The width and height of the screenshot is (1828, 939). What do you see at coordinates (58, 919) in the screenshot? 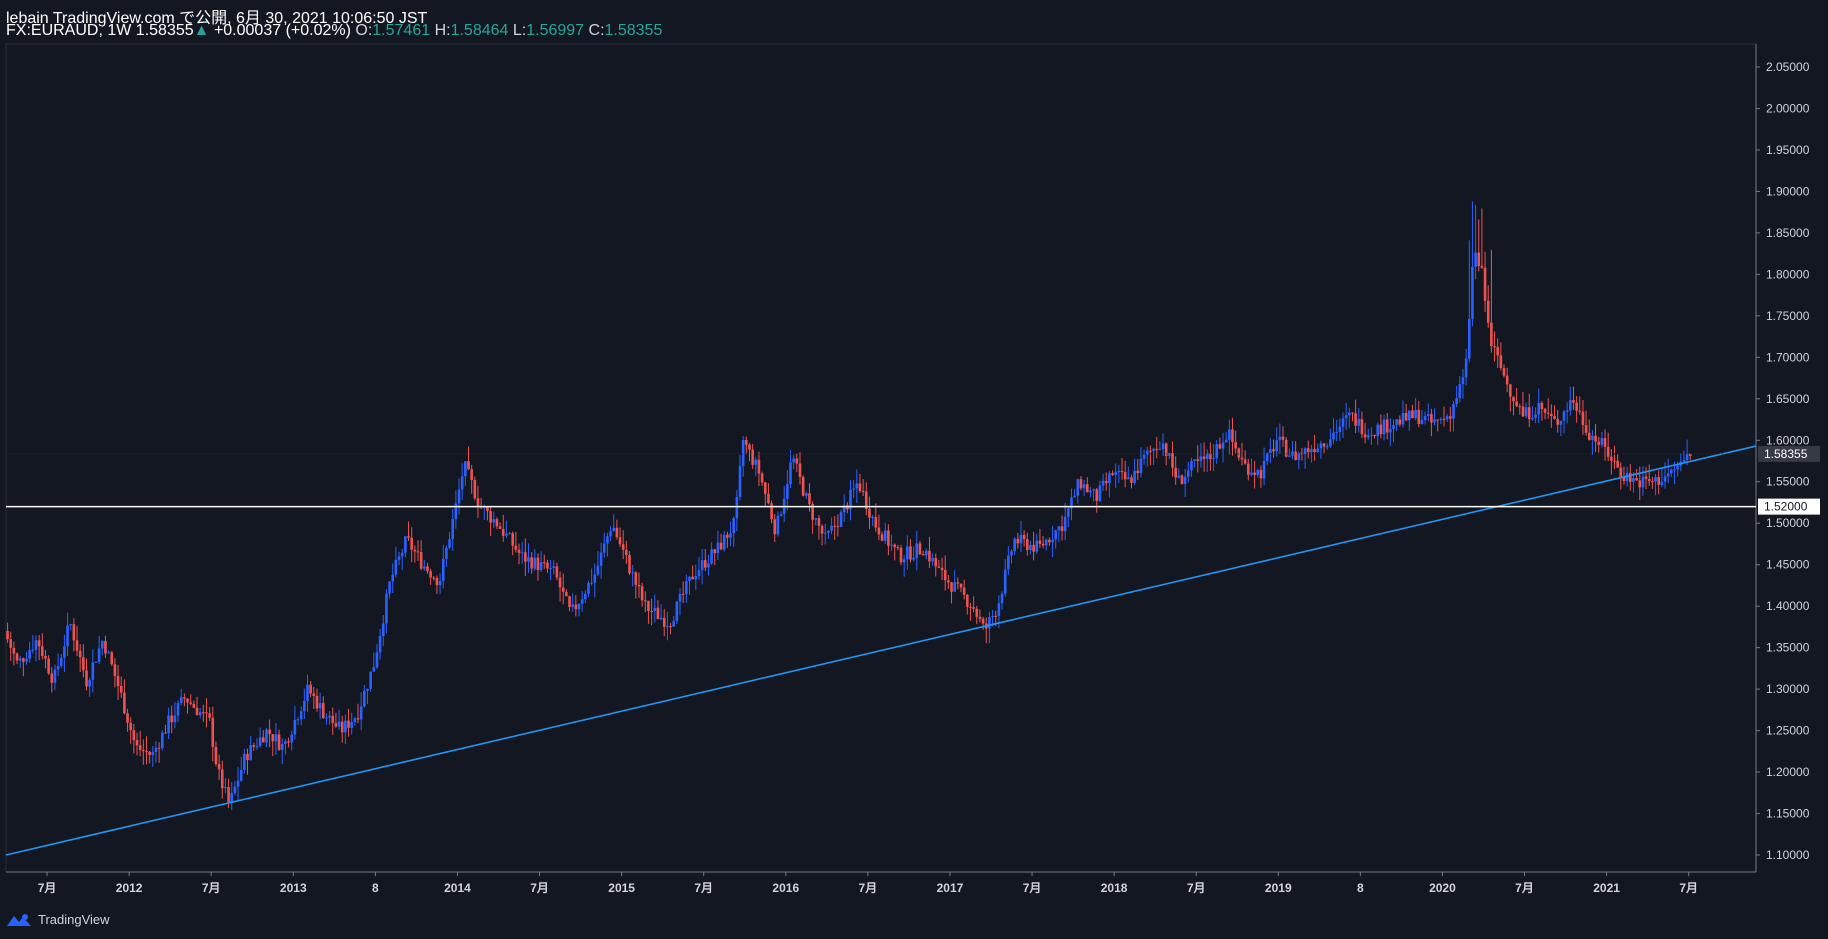
I see `tradingview-brand: TradingView` at bounding box center [58, 919].